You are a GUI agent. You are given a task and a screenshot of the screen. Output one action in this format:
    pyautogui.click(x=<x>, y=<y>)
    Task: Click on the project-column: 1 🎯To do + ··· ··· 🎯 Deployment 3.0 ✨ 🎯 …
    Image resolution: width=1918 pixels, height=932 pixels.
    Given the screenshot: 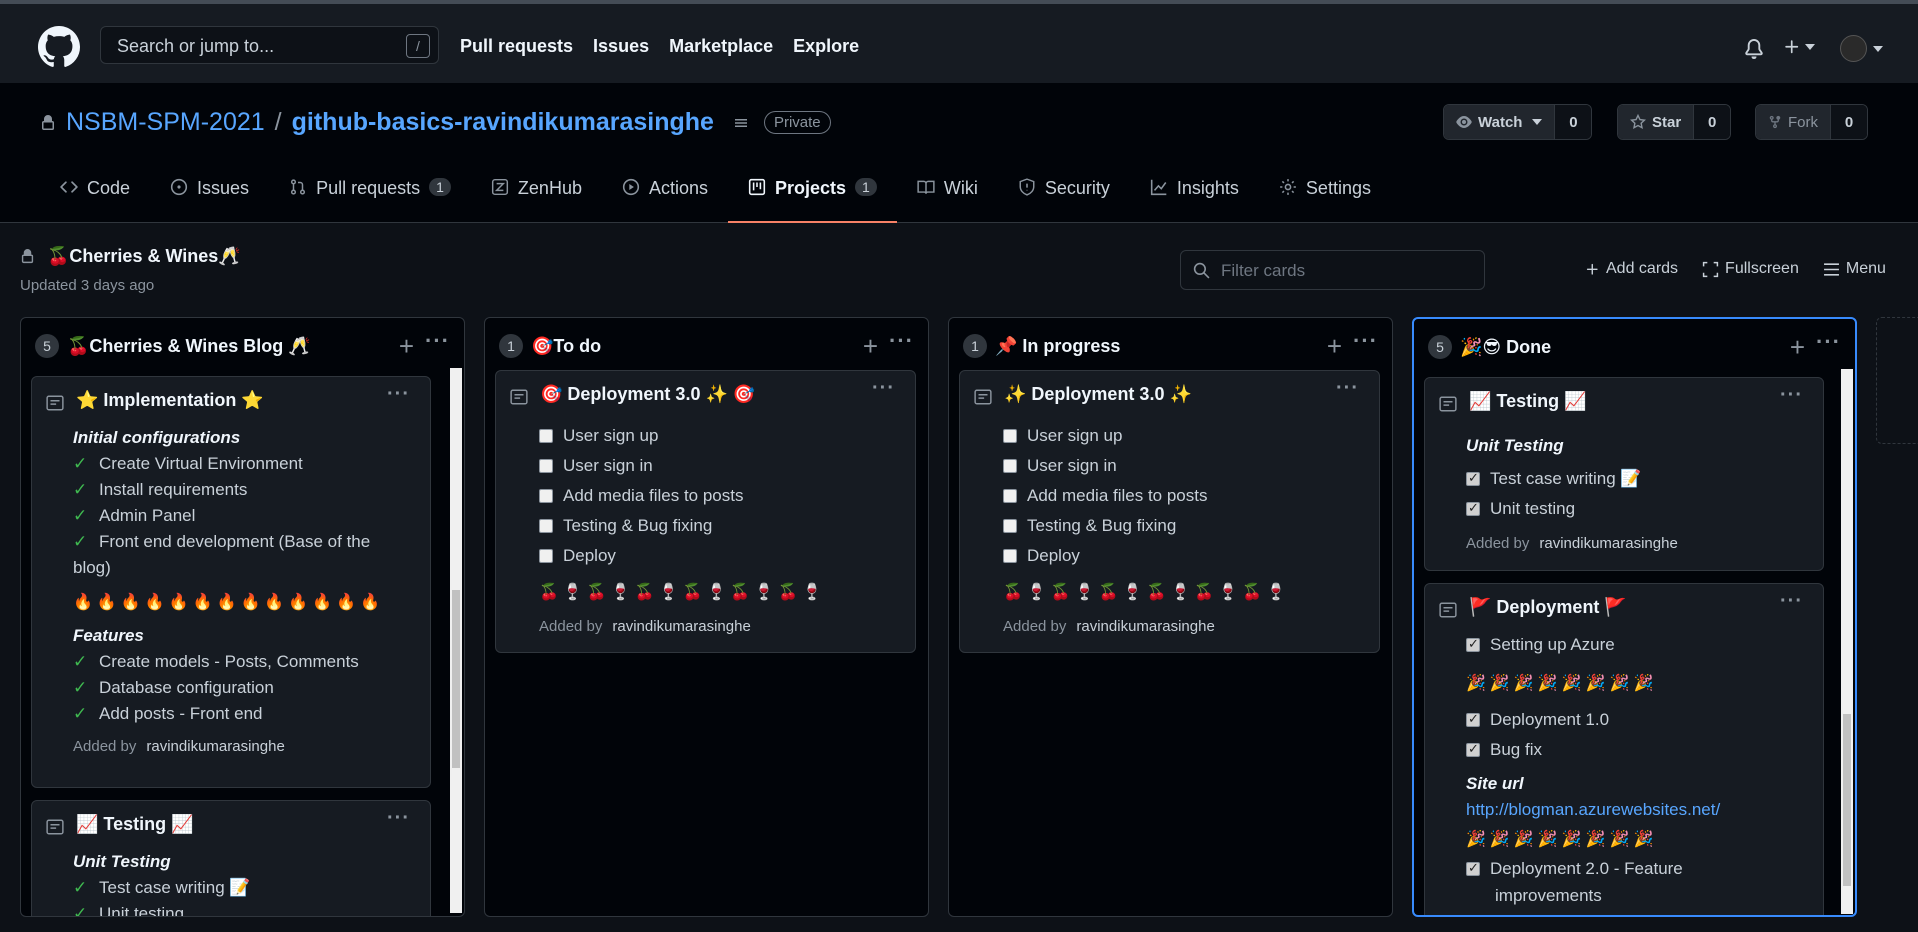 What is the action you would take?
    pyautogui.click(x=706, y=617)
    